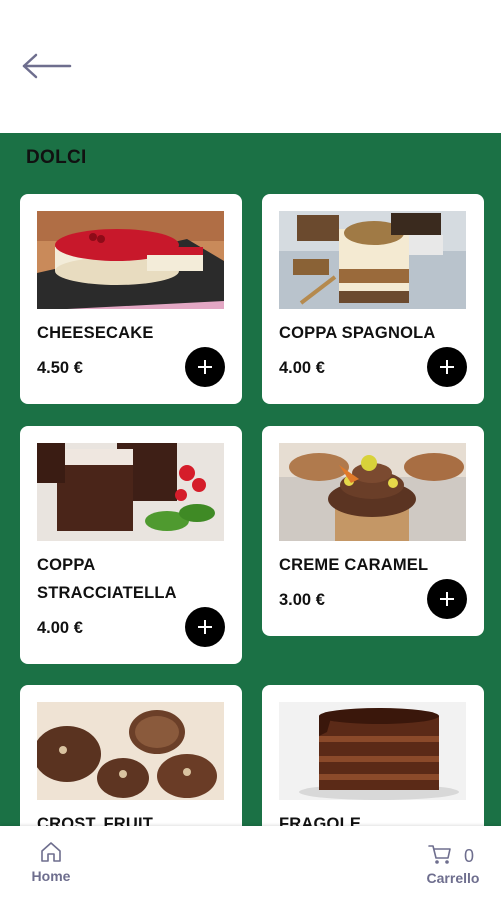 The image size is (501, 900). Describe the element at coordinates (302, 600) in the screenshot. I see `product-price: 3.00 €` at that location.